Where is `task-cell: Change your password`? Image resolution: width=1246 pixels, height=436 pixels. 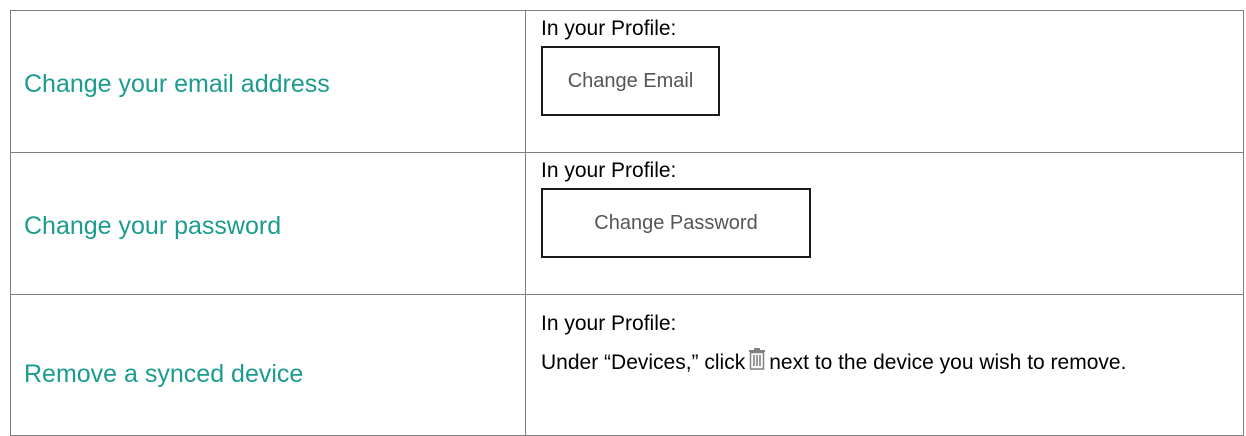
task-cell: Change your password is located at coordinates (268, 223).